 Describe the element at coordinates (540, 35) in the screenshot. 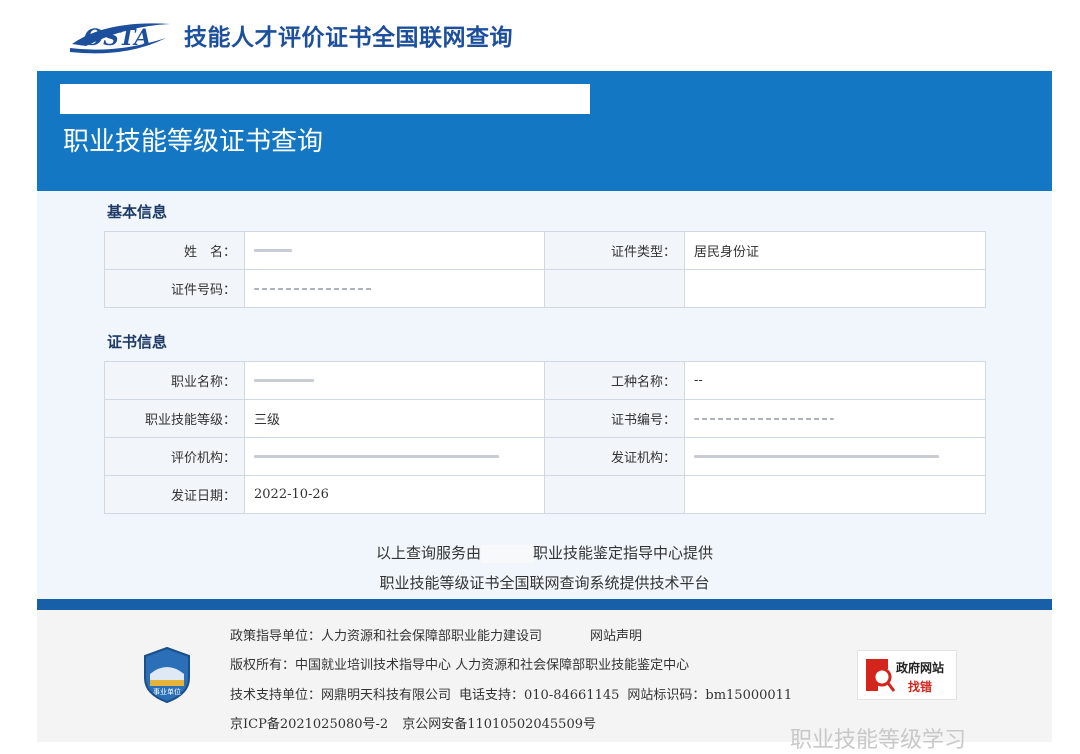

I see `site-header: OSTA 技能人才评价证书全国联网查询` at that location.